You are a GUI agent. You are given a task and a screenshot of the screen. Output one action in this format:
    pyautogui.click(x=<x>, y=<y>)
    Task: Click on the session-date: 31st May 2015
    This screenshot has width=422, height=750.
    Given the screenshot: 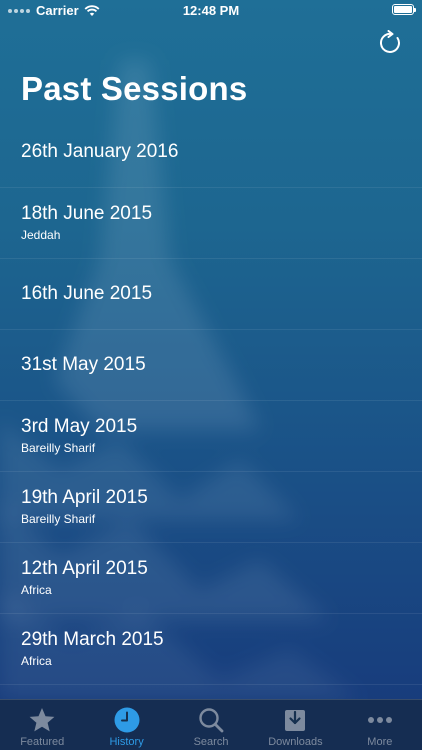 What is the action you would take?
    pyautogui.click(x=83, y=364)
    